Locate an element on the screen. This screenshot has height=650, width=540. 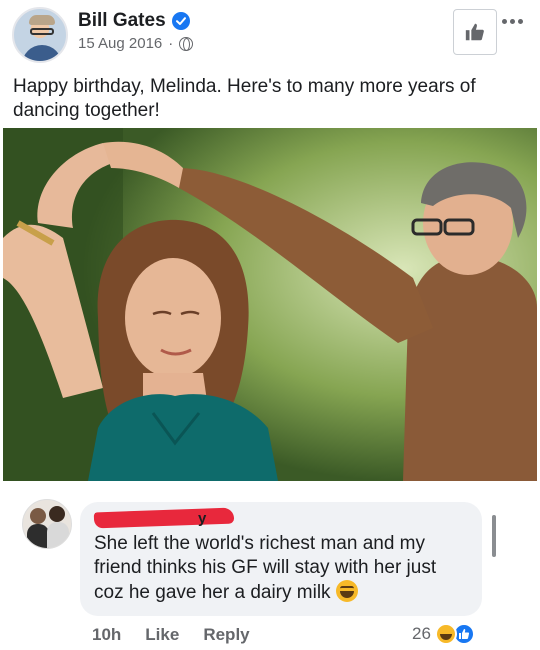
globe-icon is located at coordinates (186, 43).